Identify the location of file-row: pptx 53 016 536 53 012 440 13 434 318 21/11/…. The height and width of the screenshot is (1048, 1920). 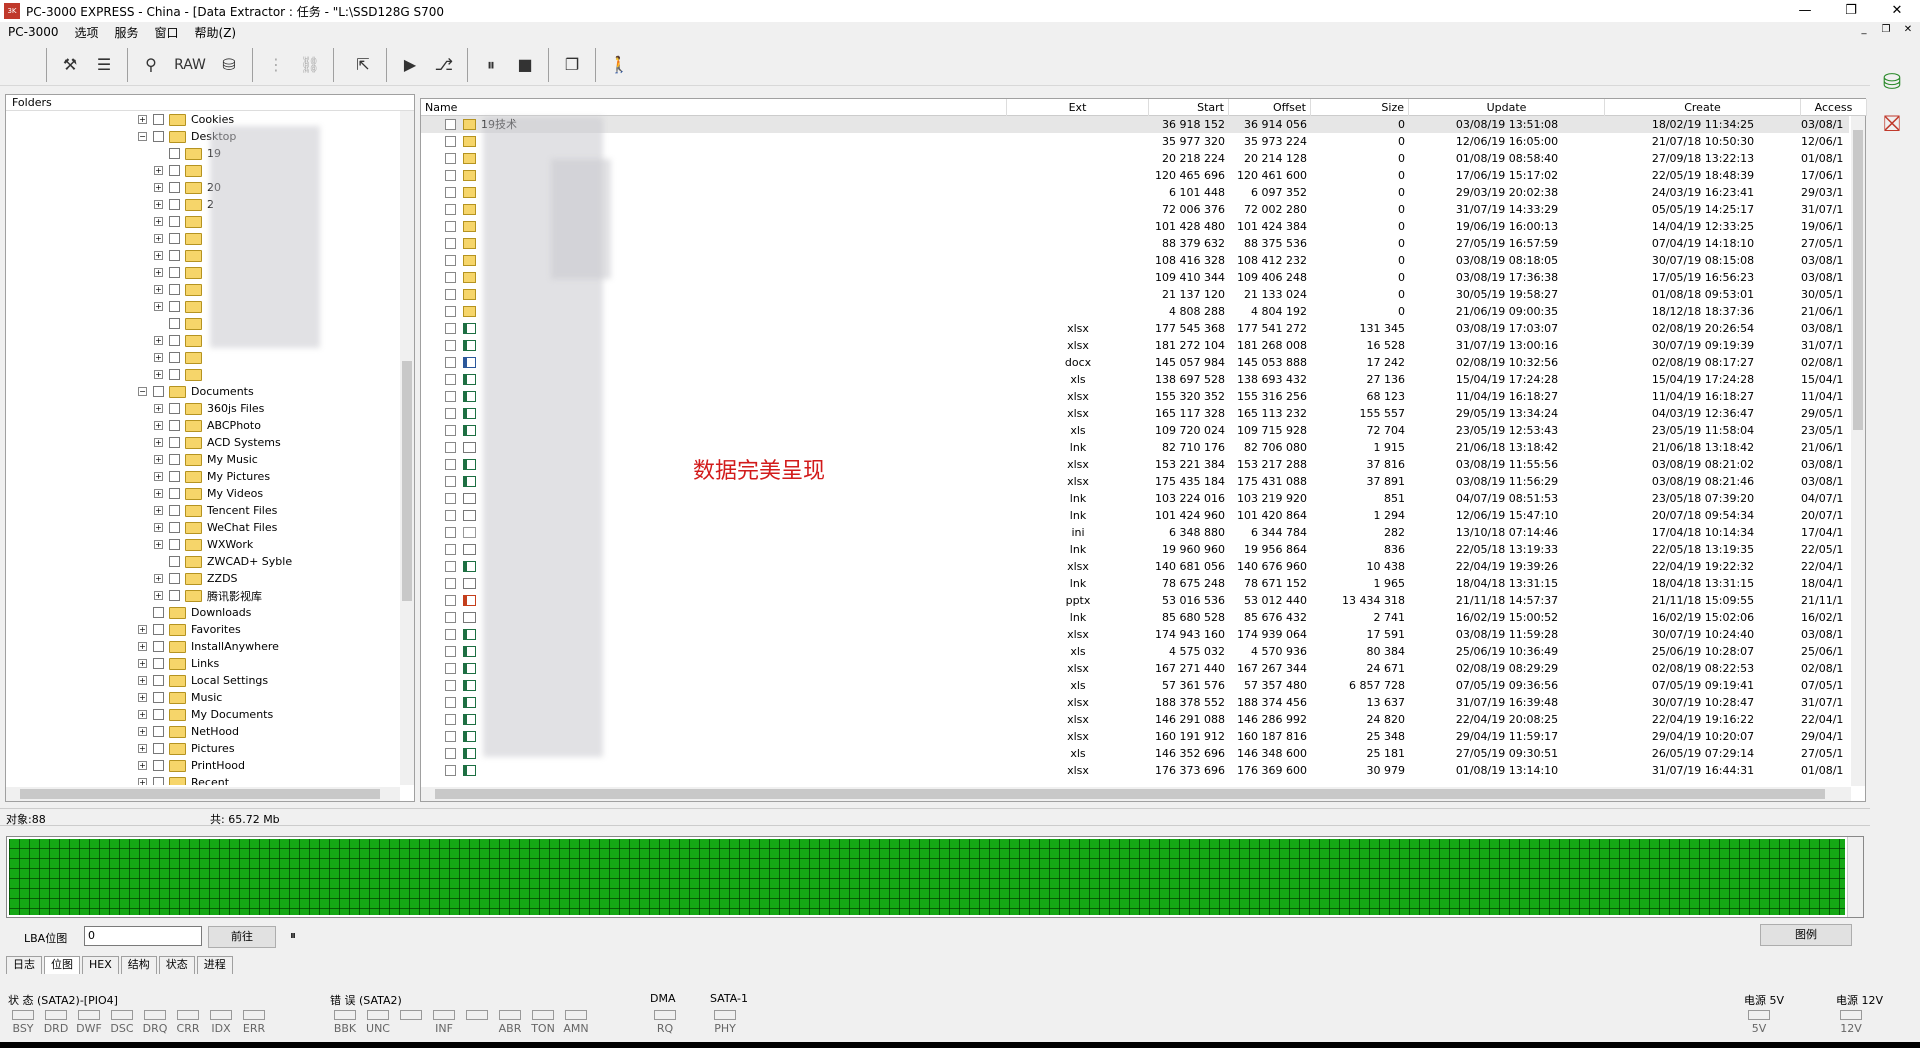
(1135, 600).